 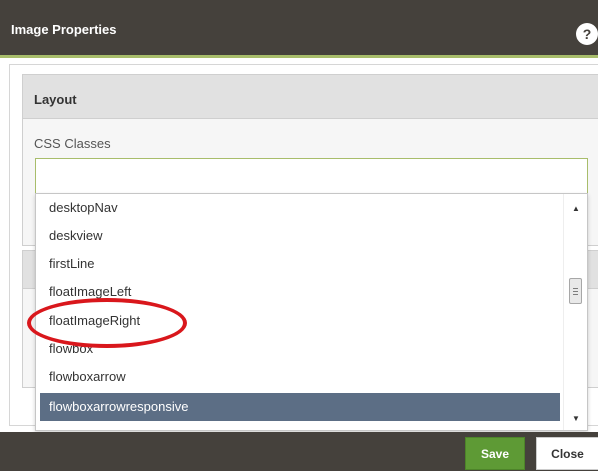 What do you see at coordinates (299, 29) in the screenshot?
I see `dialog-header: Image Properties ?` at bounding box center [299, 29].